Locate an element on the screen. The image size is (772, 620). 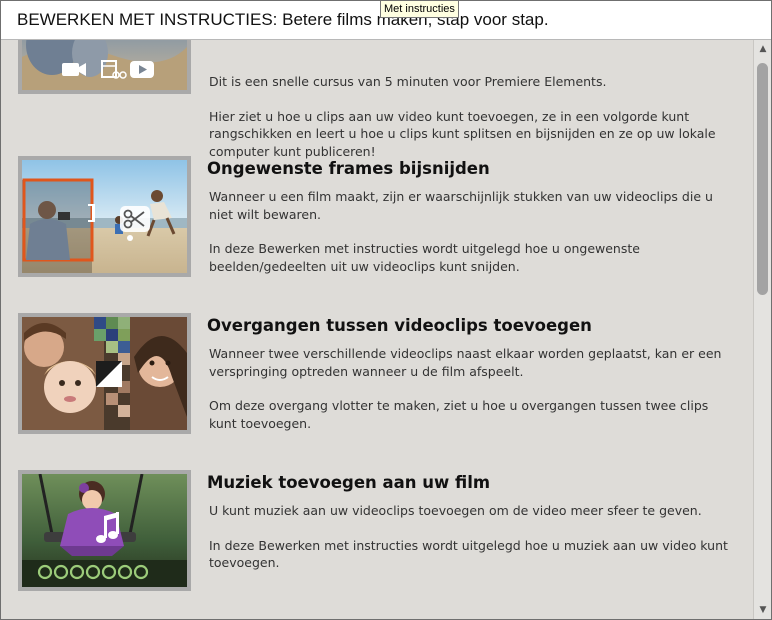
thumbnail-music is located at coordinates (104, 530).